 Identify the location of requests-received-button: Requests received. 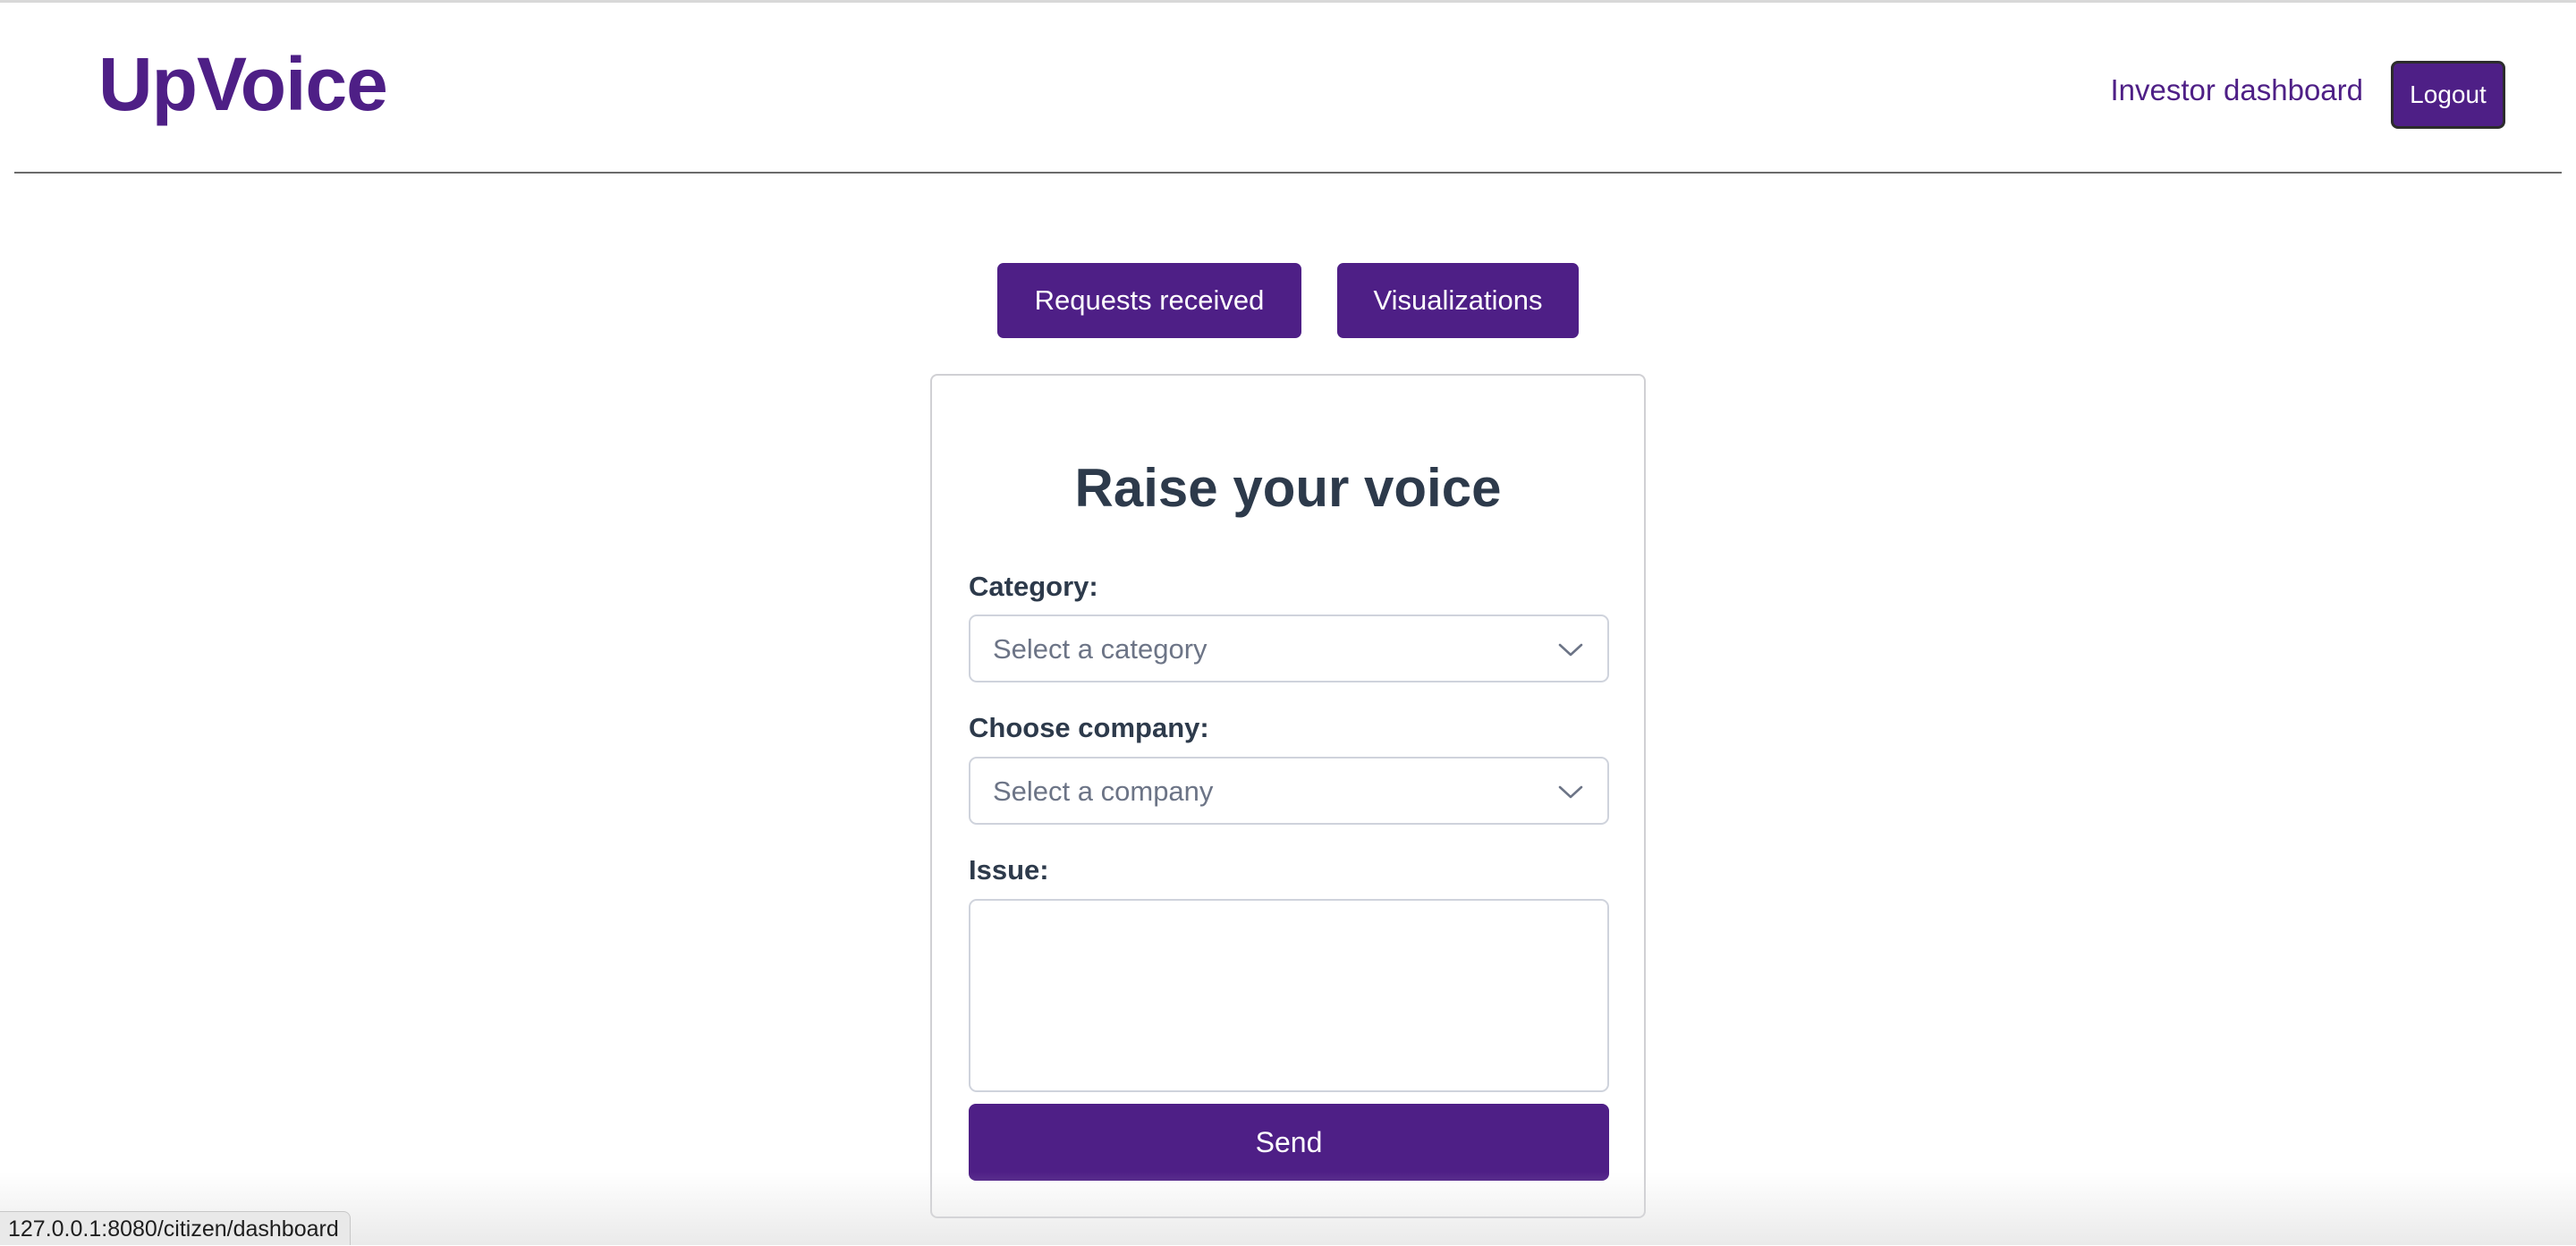
(1149, 300).